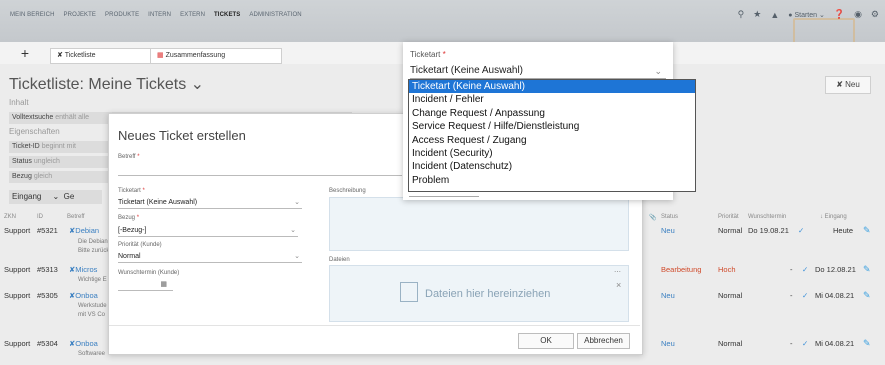  Describe the element at coordinates (227, 15) in the screenshot. I see `menu-item-tickets: TICKETS` at that location.